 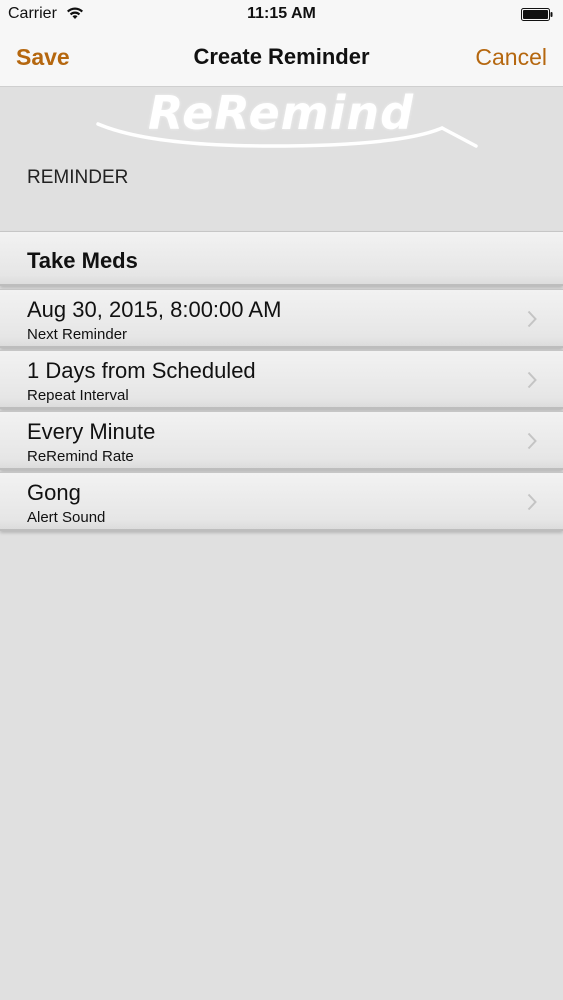 What do you see at coordinates (281, 379) in the screenshot?
I see `repeat-interval-row: 1 Days from Scheduled Repeat Interval` at bounding box center [281, 379].